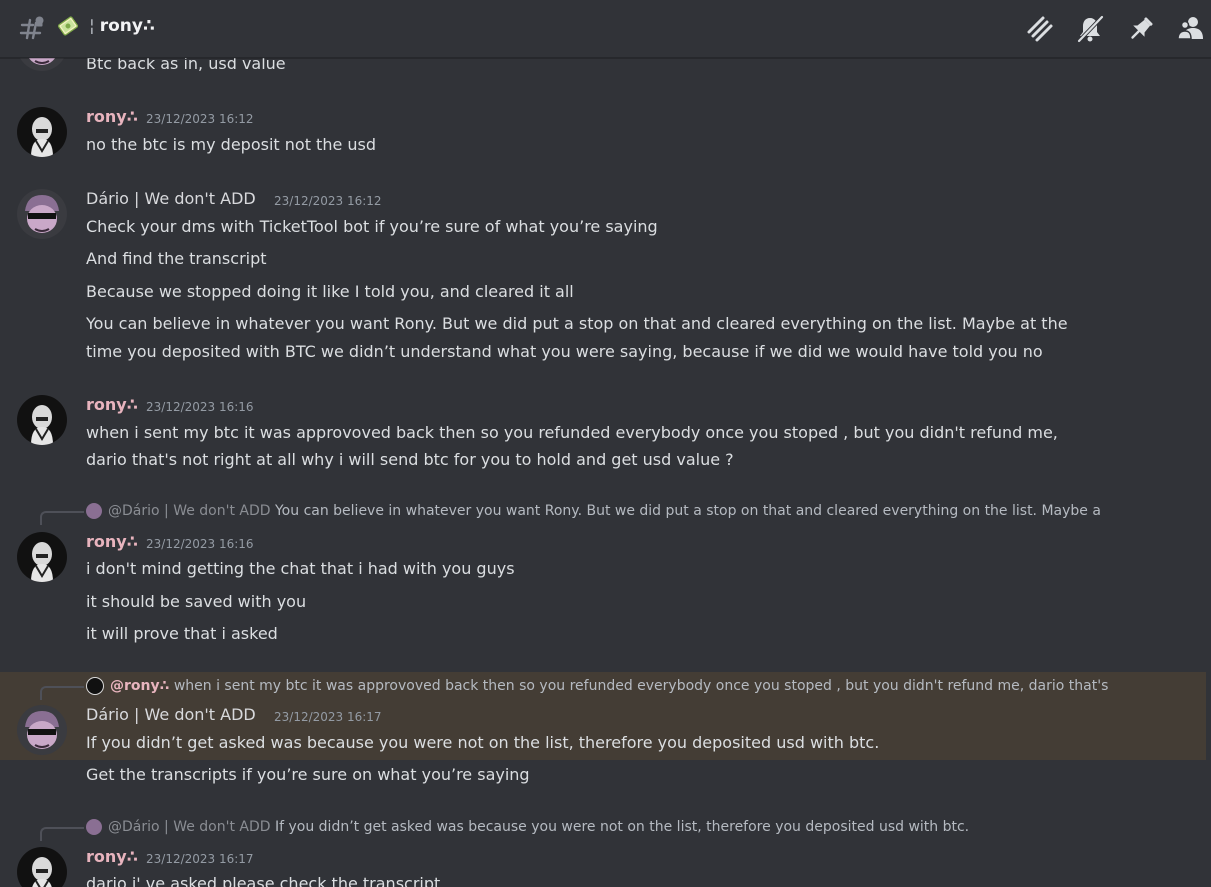  What do you see at coordinates (140, 686) in the screenshot?
I see `reply-author: @rony∴` at bounding box center [140, 686].